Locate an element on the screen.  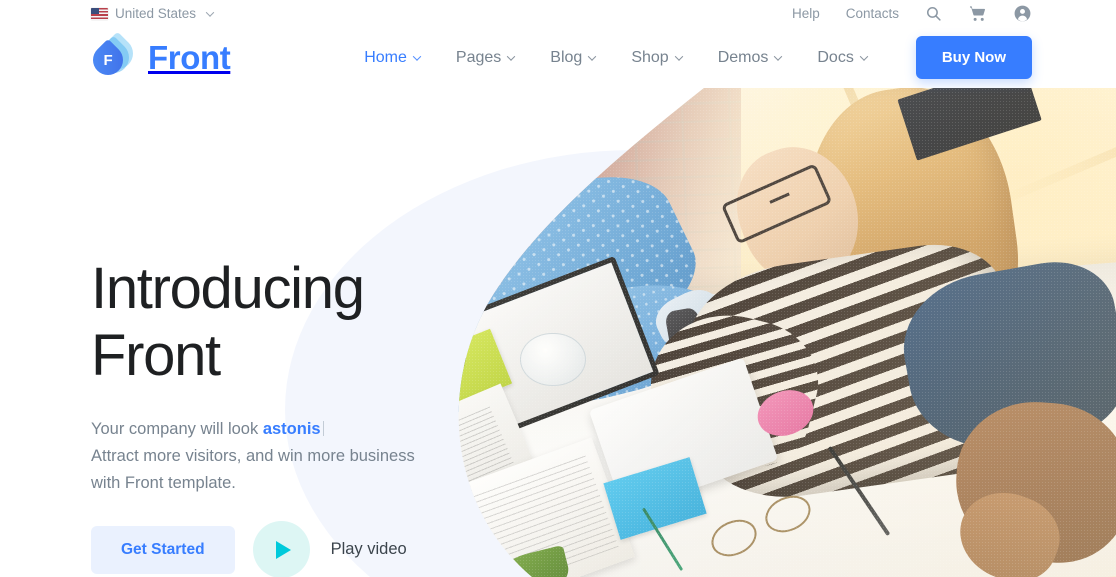
nav-item-home: Home is located at coordinates (392, 58).